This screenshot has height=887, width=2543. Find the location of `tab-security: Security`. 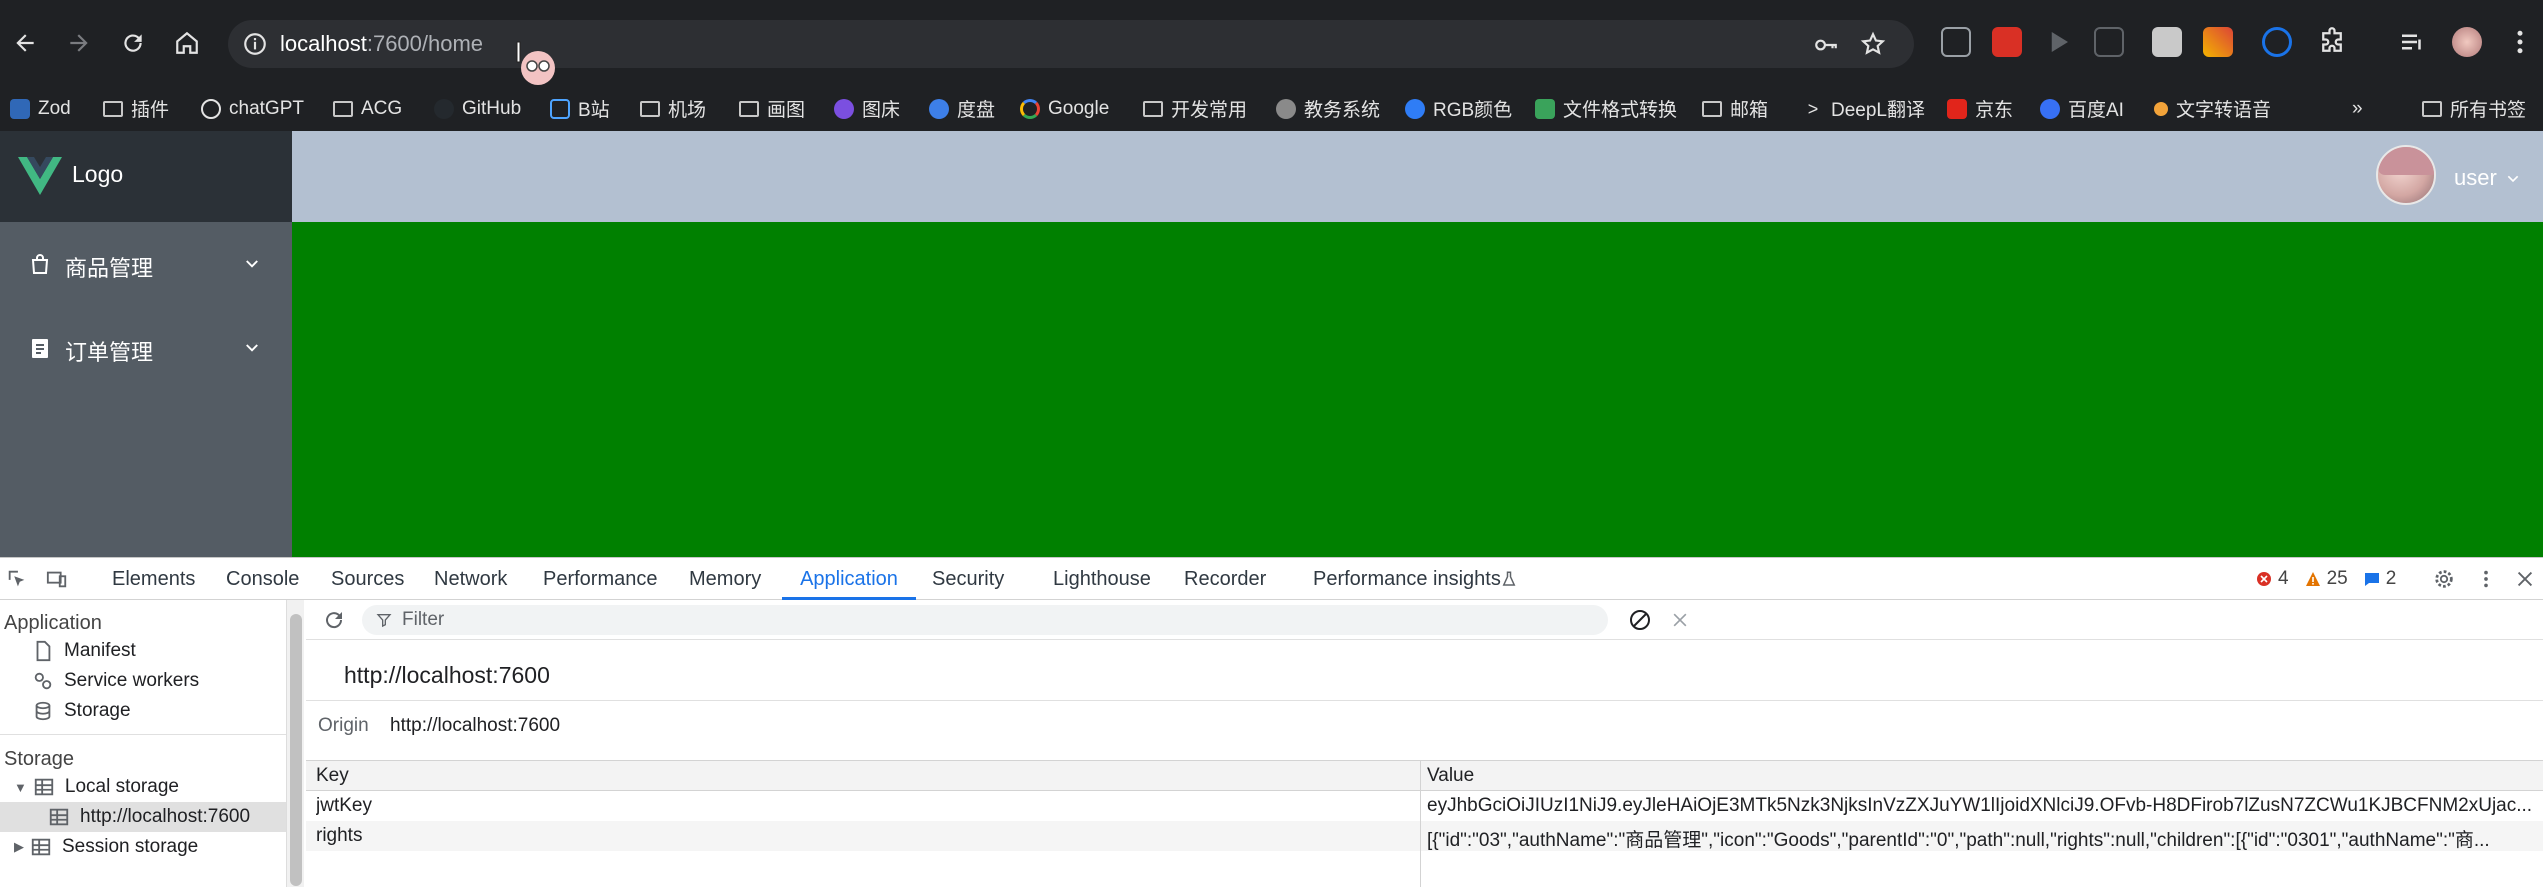

tab-security: Security is located at coordinates (968, 579).